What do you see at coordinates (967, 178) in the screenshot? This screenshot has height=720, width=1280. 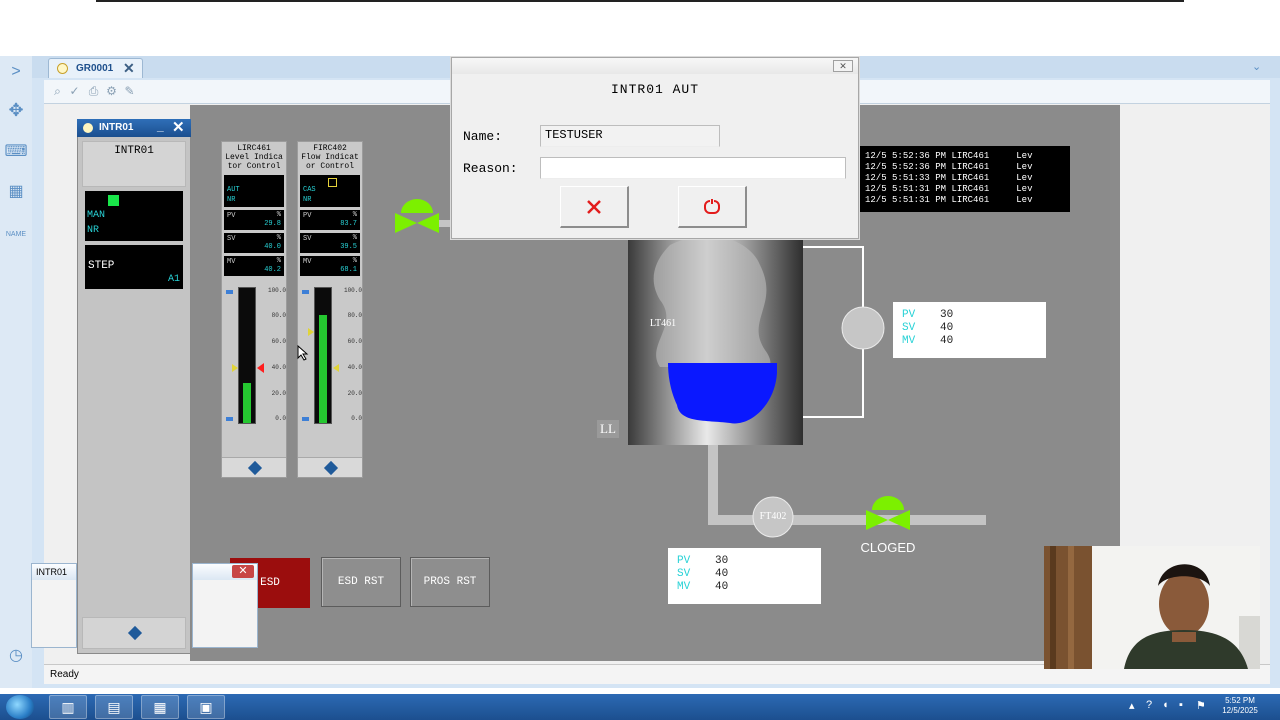 I see `alarm-row: 12/5 5:51:33 PM LIRC461 Lev` at bounding box center [967, 178].